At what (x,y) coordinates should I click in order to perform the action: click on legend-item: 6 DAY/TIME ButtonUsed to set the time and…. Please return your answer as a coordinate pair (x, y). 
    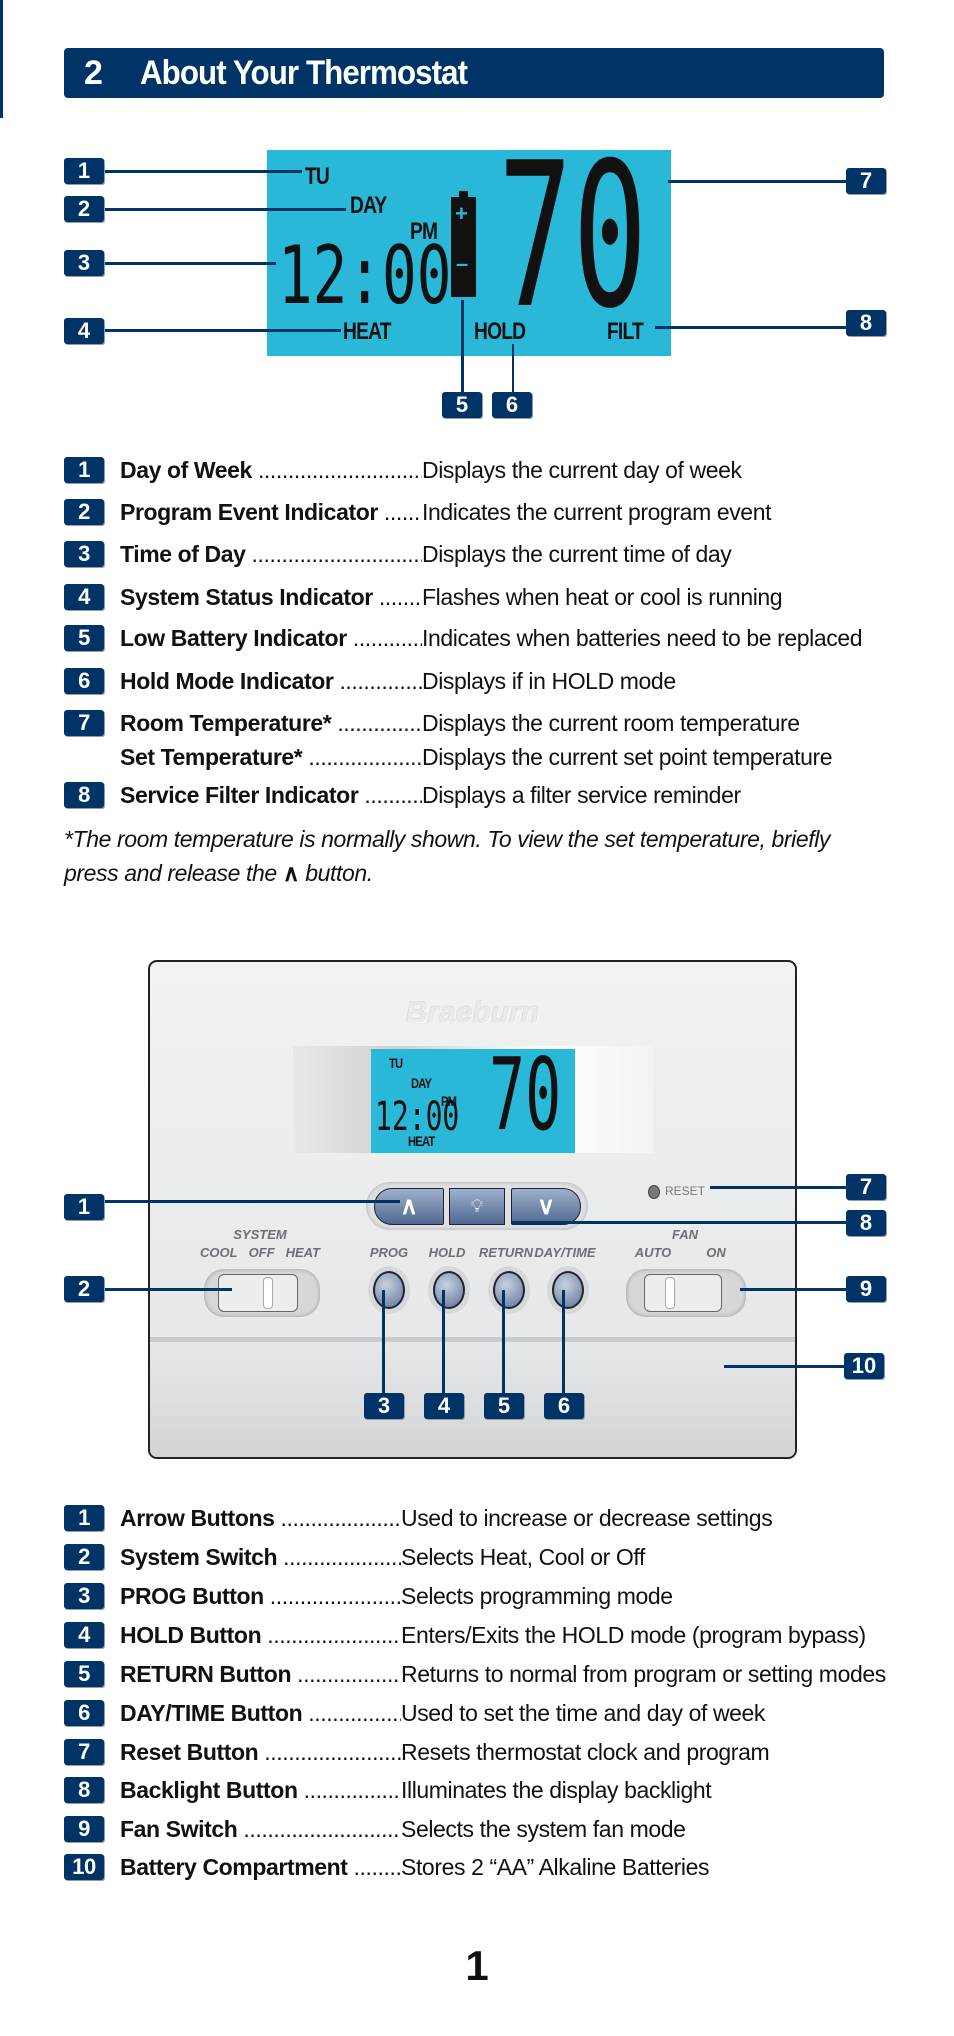
    Looking at the image, I should click on (414, 1713).